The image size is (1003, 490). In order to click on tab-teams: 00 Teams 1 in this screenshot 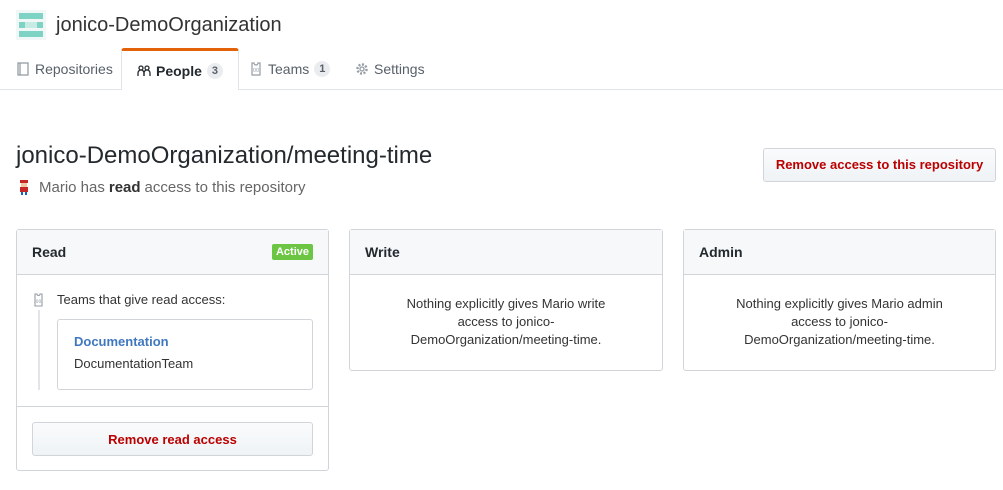, I will do `click(290, 68)`.